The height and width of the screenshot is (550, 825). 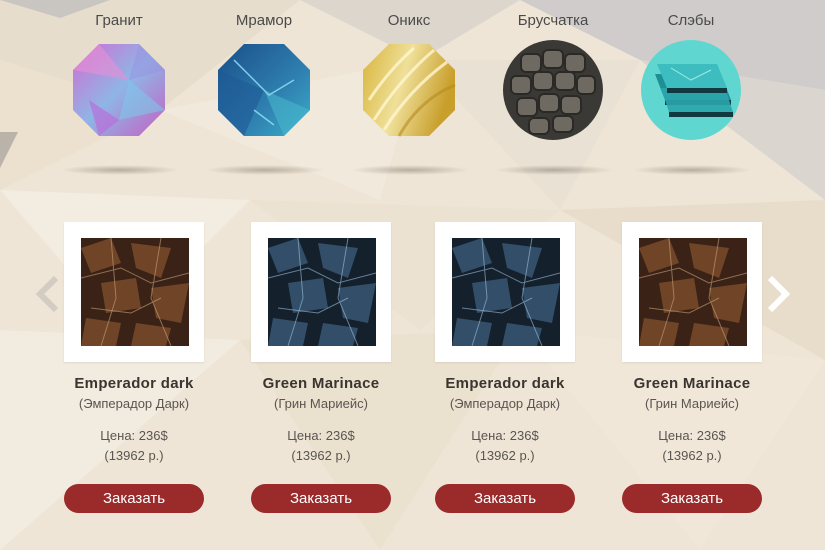 What do you see at coordinates (691, 20) in the screenshot?
I see `category-label: Слэбы` at bounding box center [691, 20].